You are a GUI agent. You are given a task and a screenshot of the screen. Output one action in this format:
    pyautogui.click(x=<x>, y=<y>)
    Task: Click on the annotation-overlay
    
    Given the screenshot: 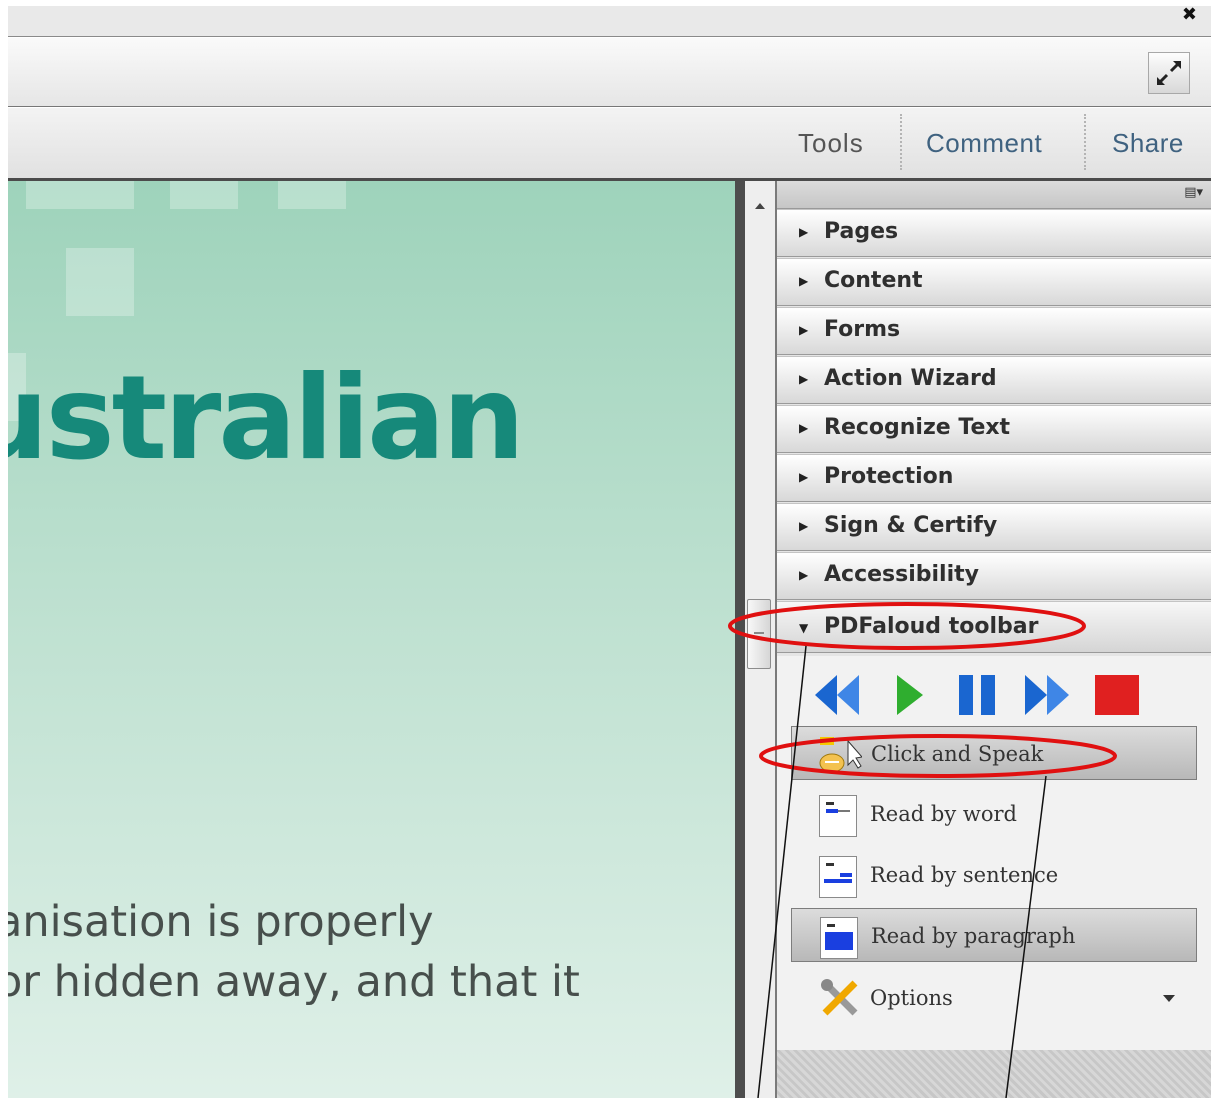 What is the action you would take?
    pyautogui.click(x=922, y=850)
    